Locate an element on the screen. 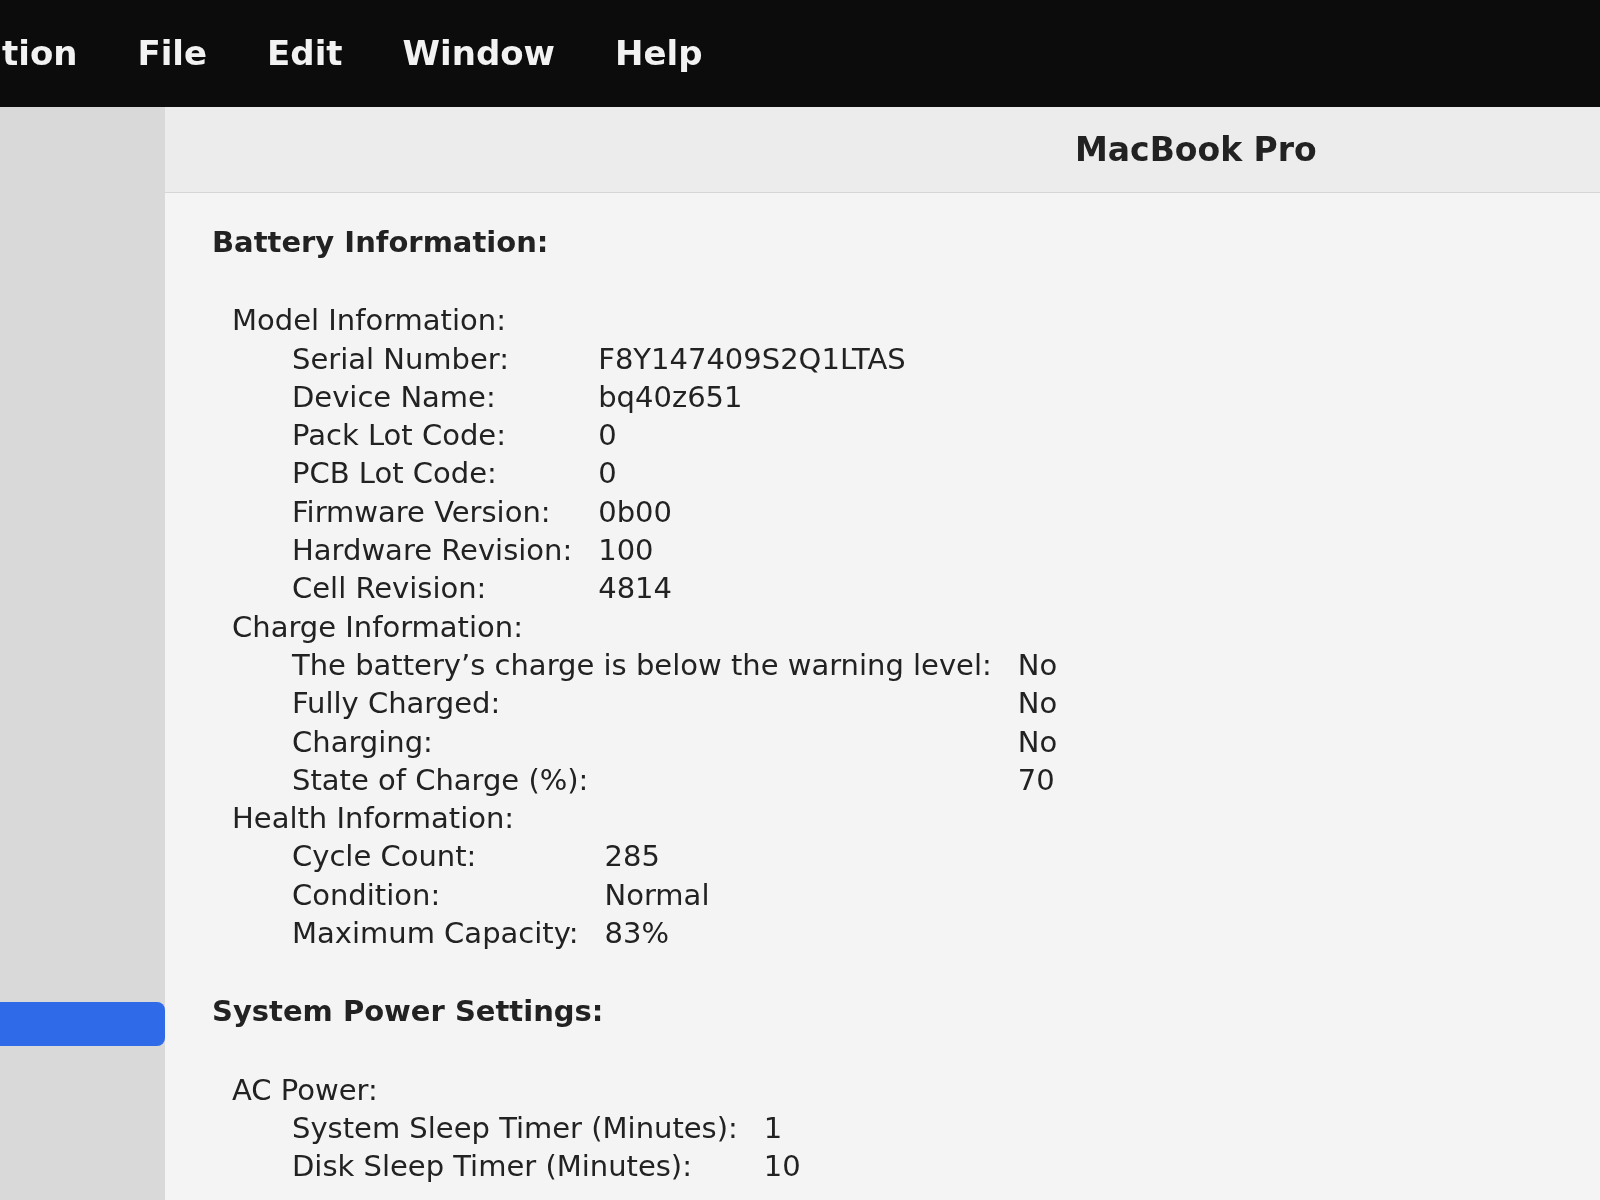 Image resolution: width=1600 pixels, height=1200 pixels. field-label: Device Name: is located at coordinates (394, 397).